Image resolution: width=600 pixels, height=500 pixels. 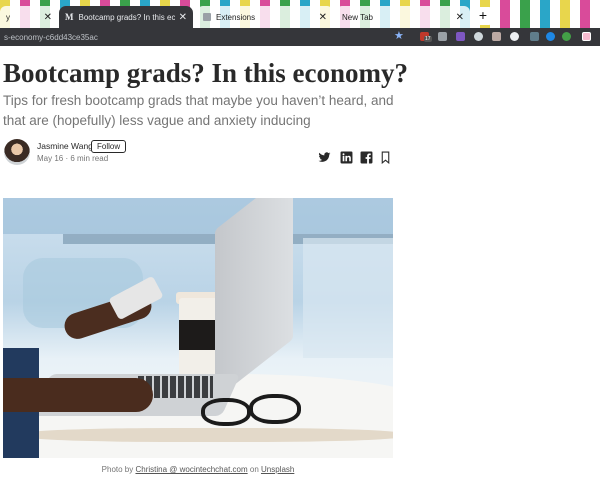 I want to click on facebook-icon, so click(x=366, y=157).